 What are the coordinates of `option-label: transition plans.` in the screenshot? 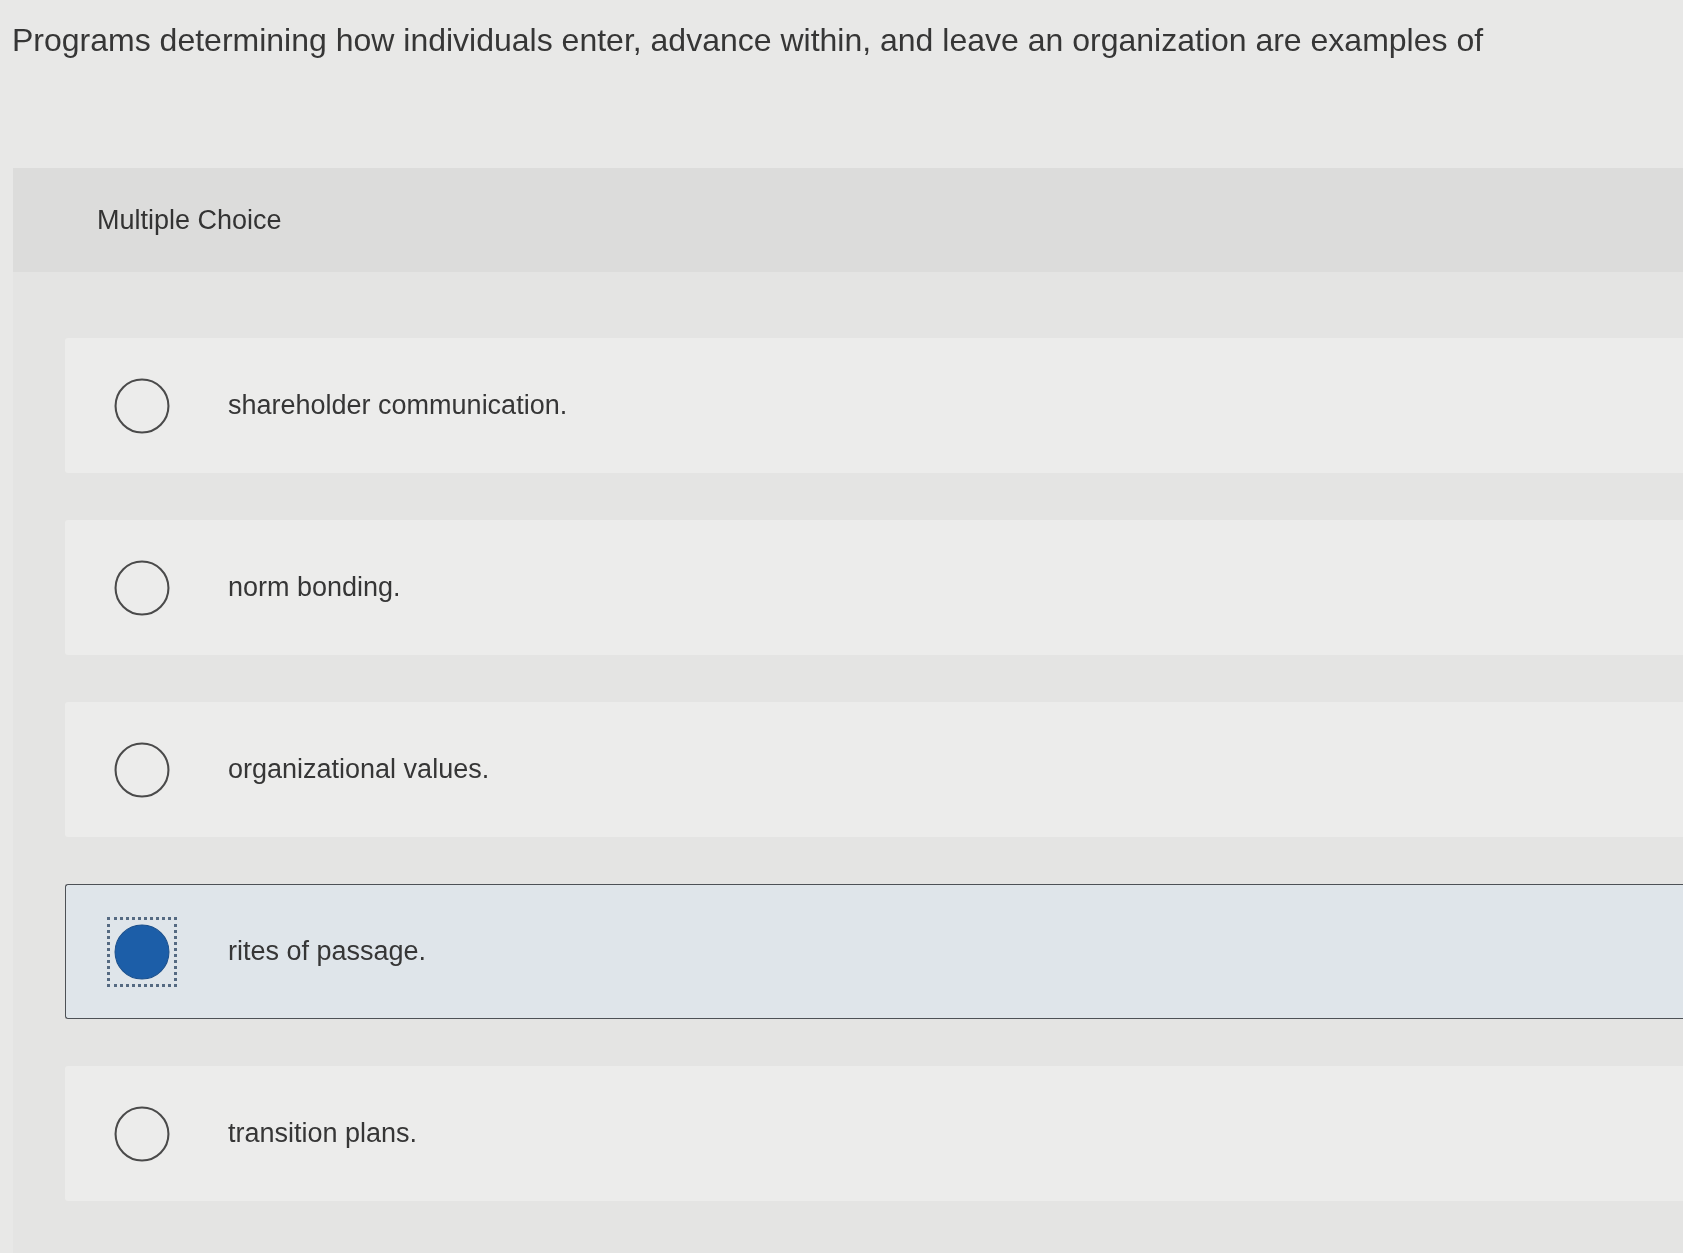 It's located at (323, 1134).